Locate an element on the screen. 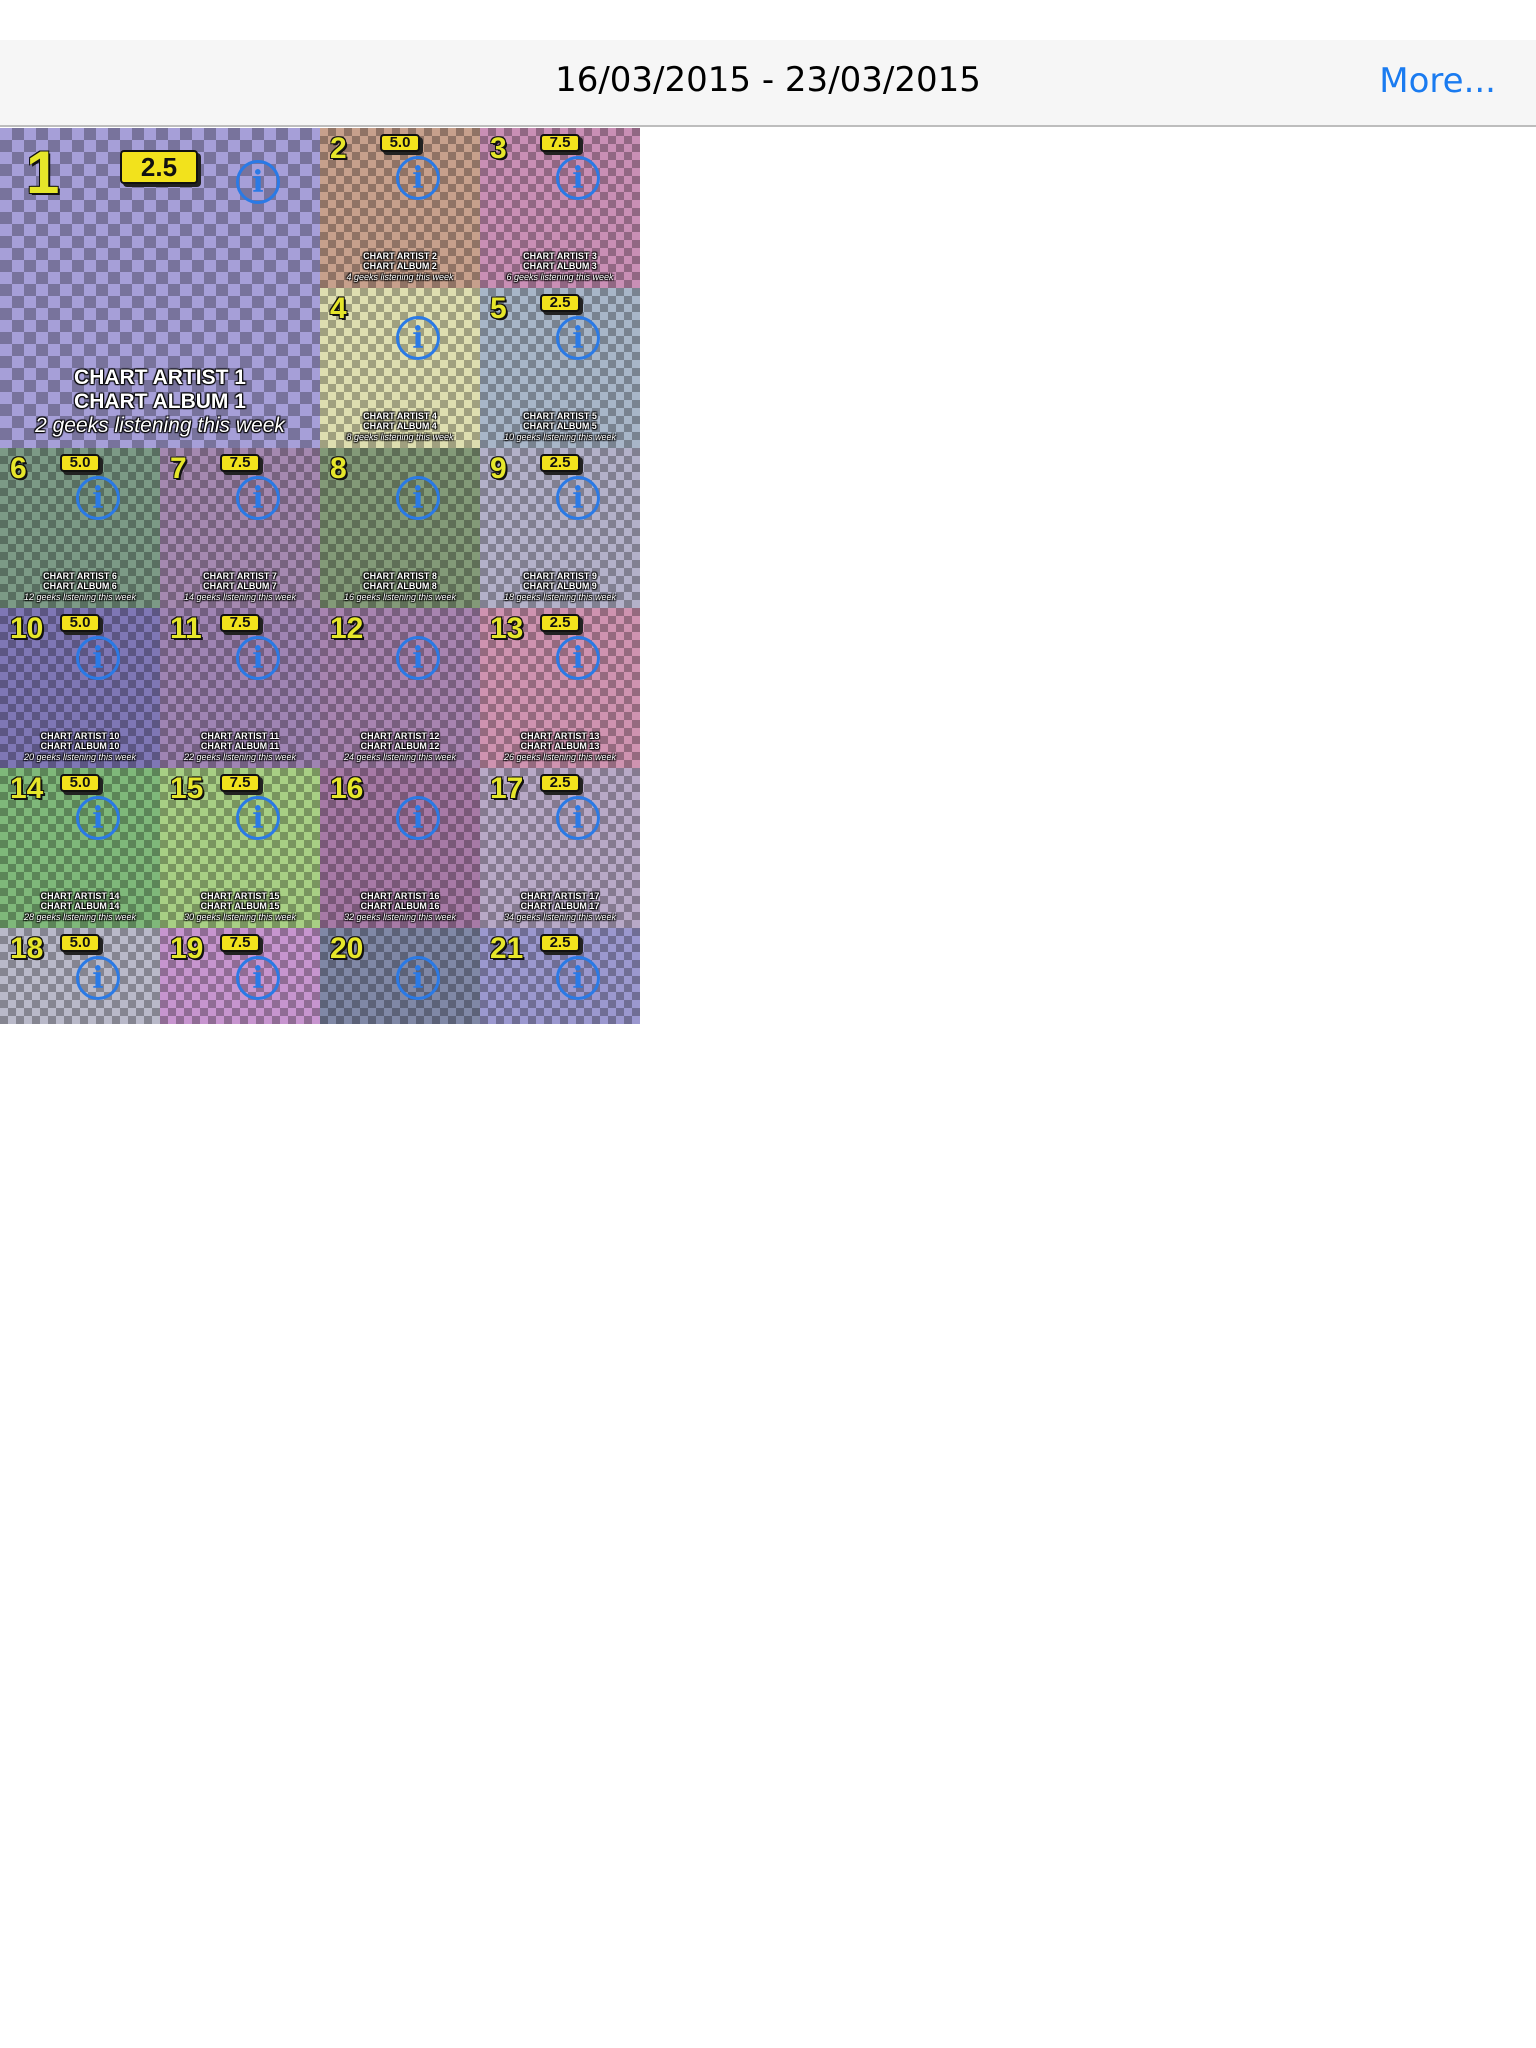 The image size is (1536, 2048). album-tile: 21 2.5 i is located at coordinates (560, 976).